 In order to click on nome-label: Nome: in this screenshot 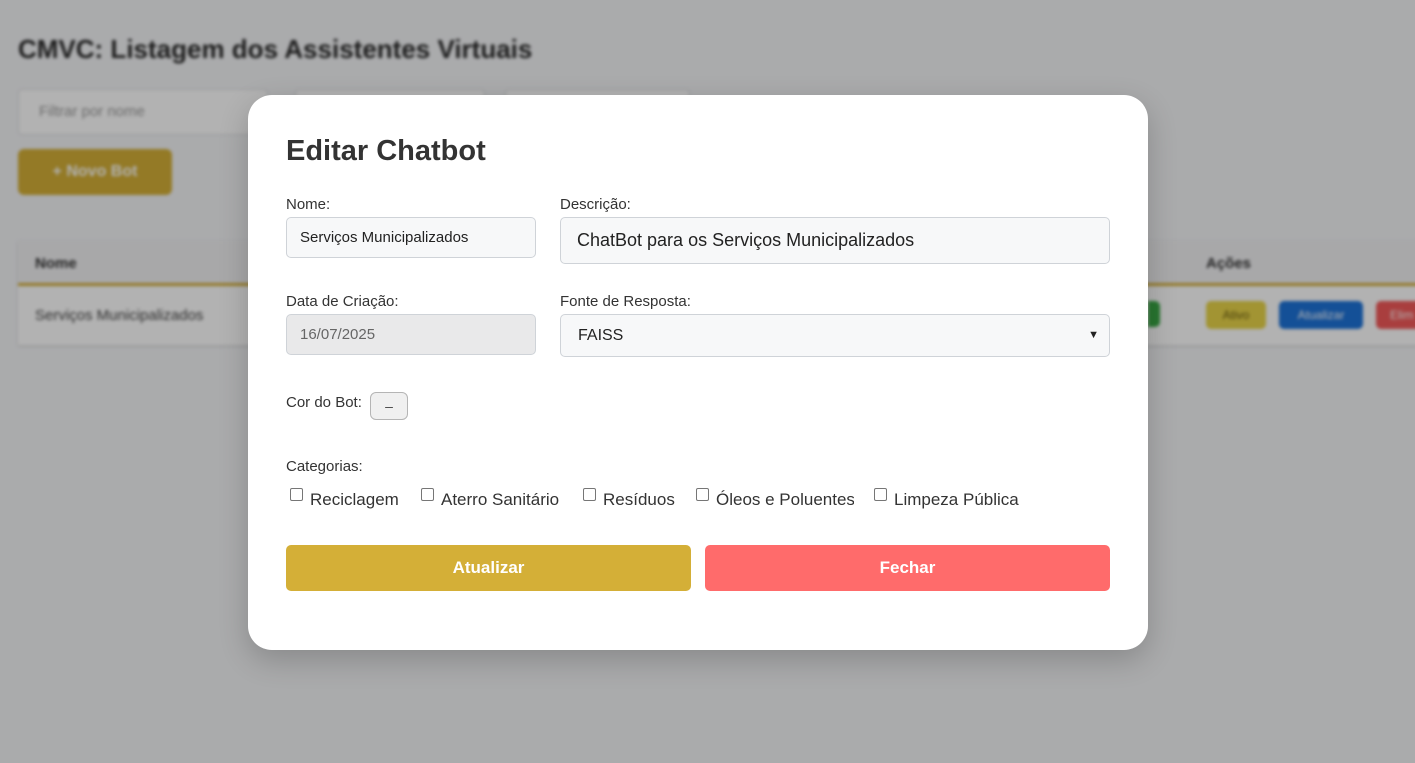, I will do `click(308, 204)`.